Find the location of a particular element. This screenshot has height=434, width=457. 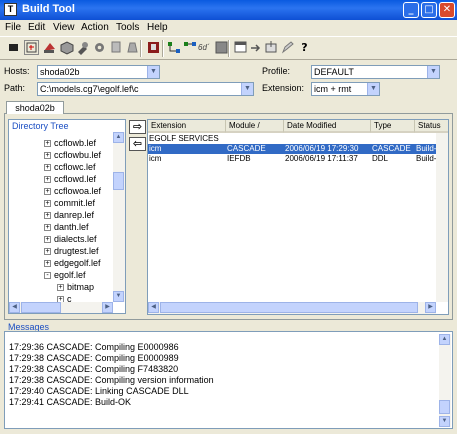

path-select: C:\models.cg7\egolf.lef\c ▼ is located at coordinates (145, 89).